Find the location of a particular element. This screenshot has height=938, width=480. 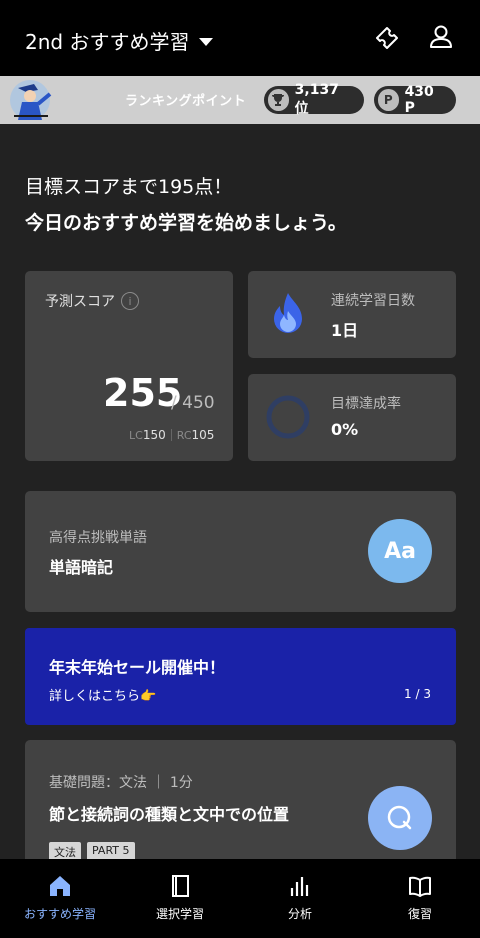

predicted-score-max: / 450 is located at coordinates (193, 403).